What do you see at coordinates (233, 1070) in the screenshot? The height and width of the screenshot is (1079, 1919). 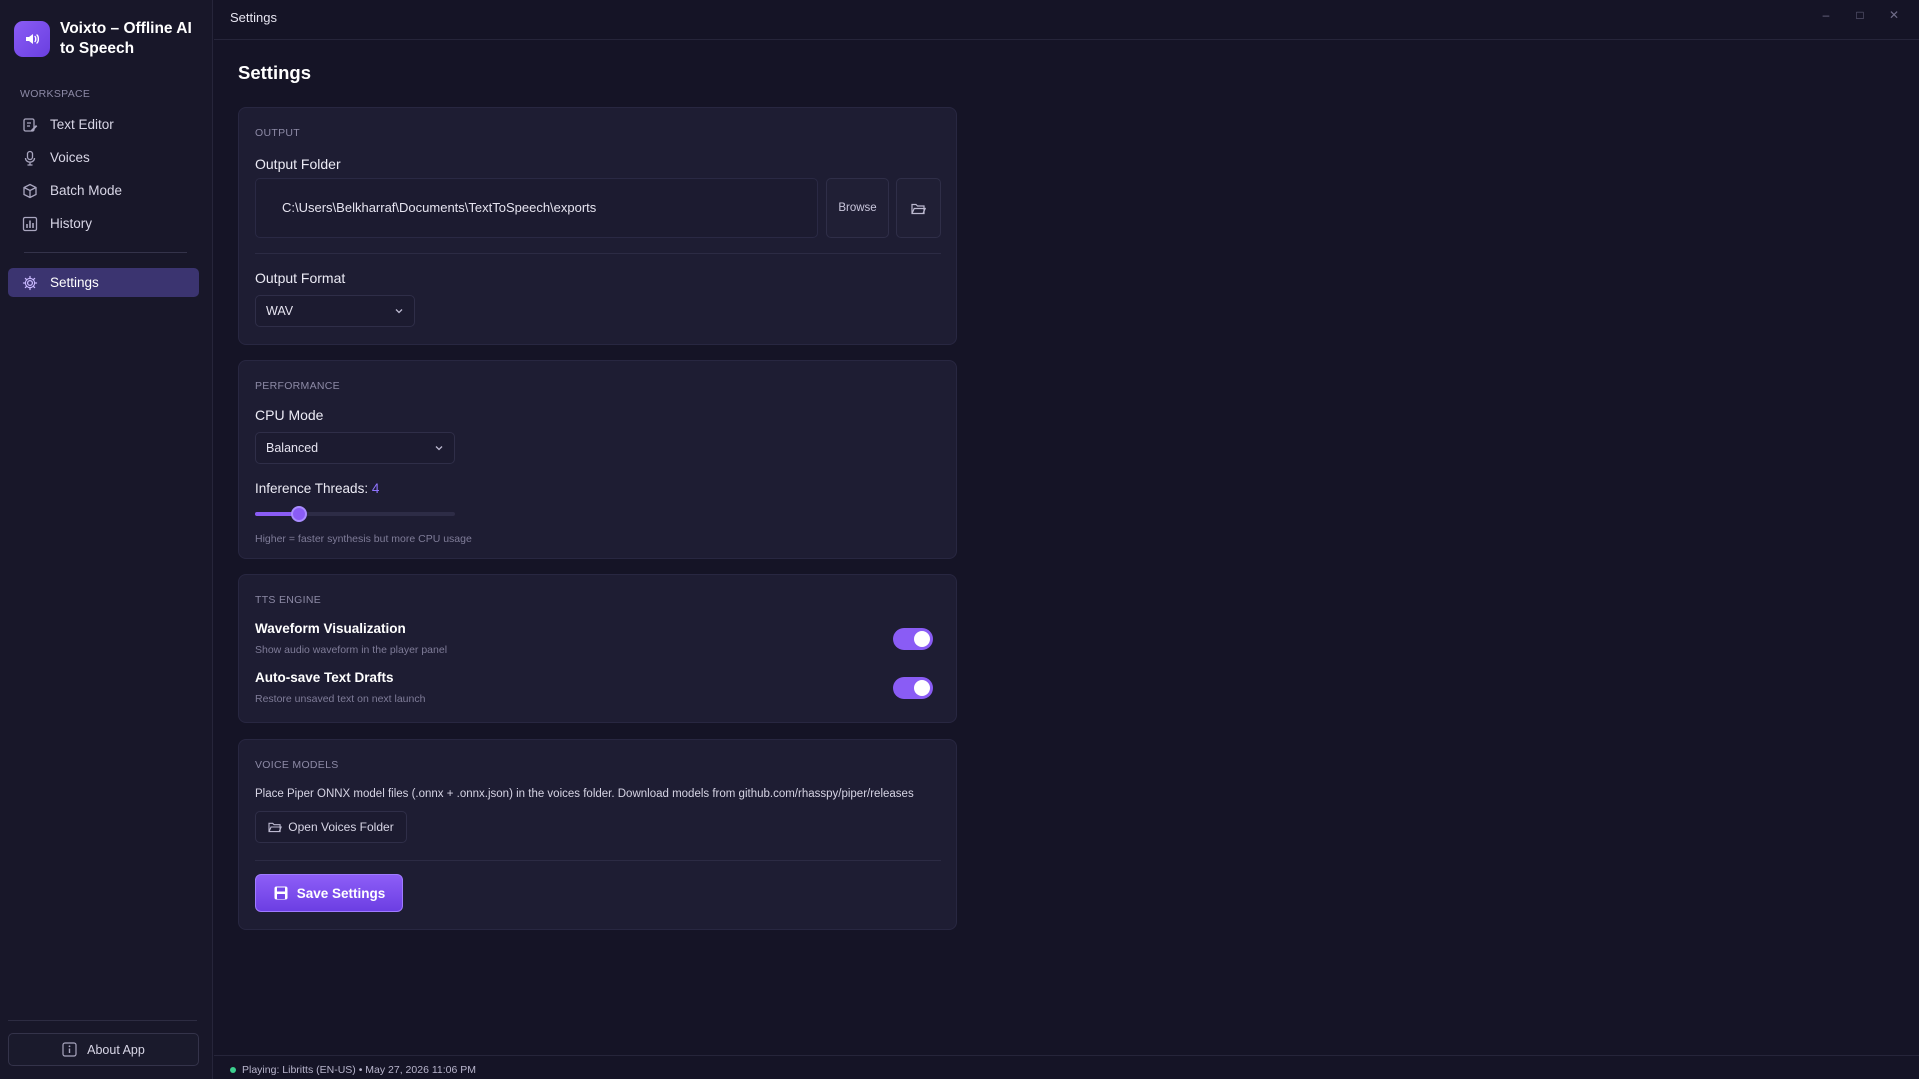 I see `status-indicator` at bounding box center [233, 1070].